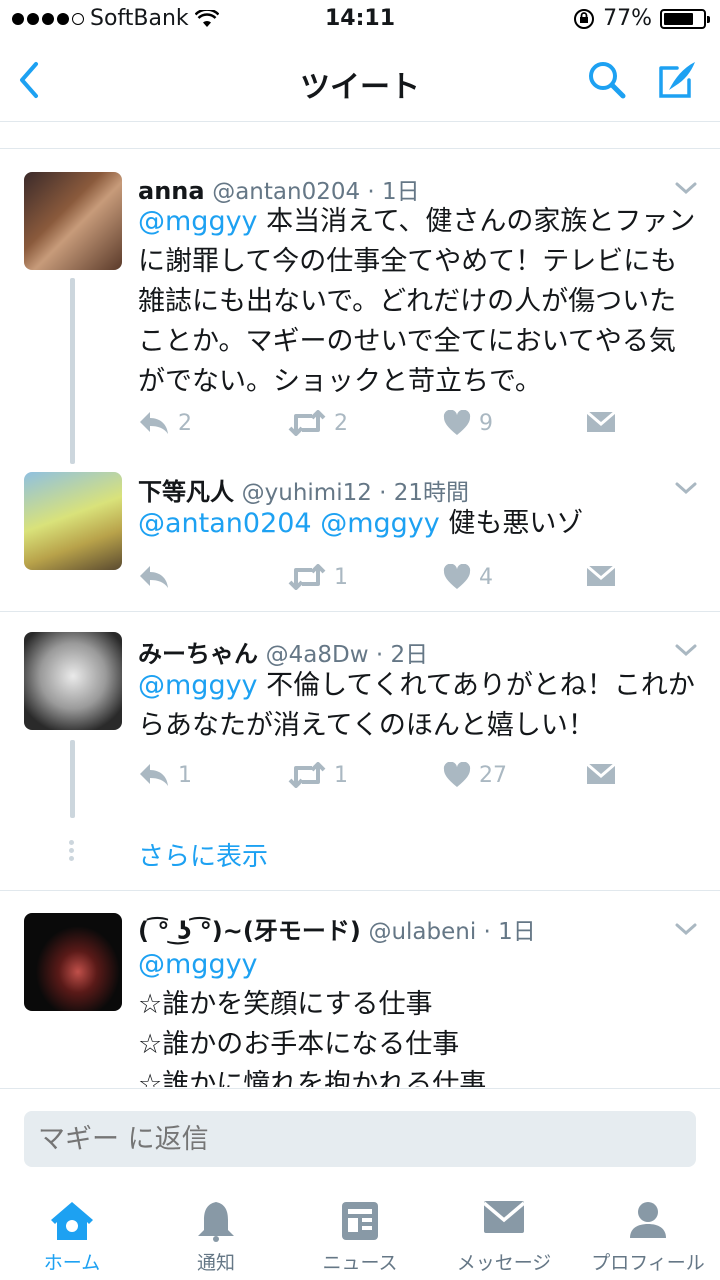 This screenshot has width=720, height=1280. Describe the element at coordinates (607, 80) in the screenshot. I see `search-icon` at that location.